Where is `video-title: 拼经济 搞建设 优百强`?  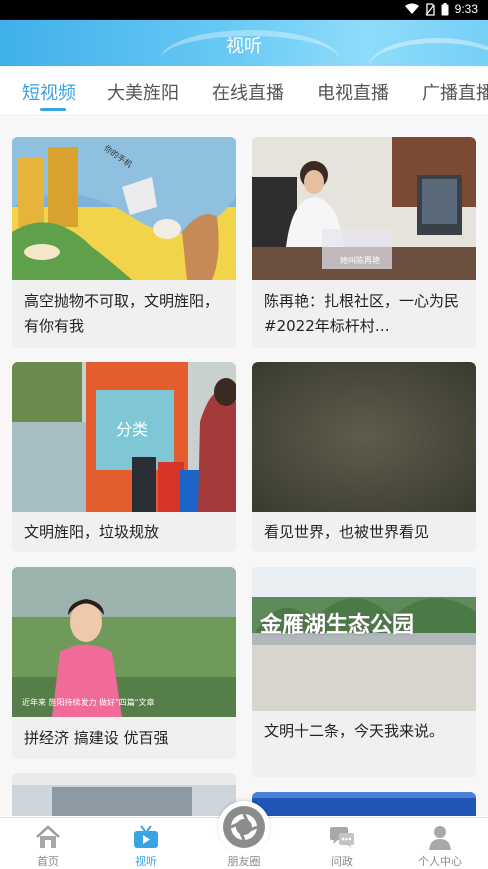
video-title: 拼经济 搞建设 优百强 is located at coordinates (125, 738).